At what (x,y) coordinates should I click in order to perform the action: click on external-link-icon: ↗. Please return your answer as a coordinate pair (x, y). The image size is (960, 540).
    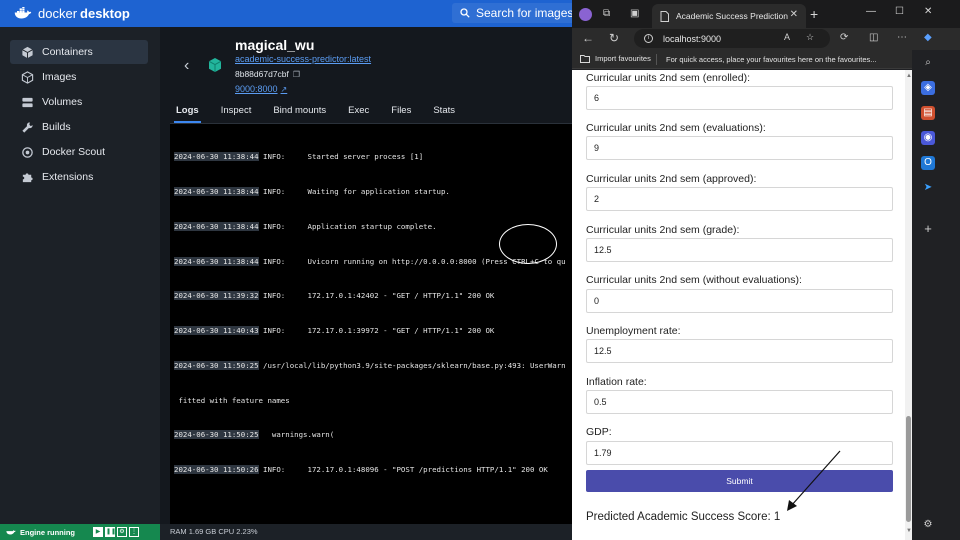
    Looking at the image, I should click on (284, 89).